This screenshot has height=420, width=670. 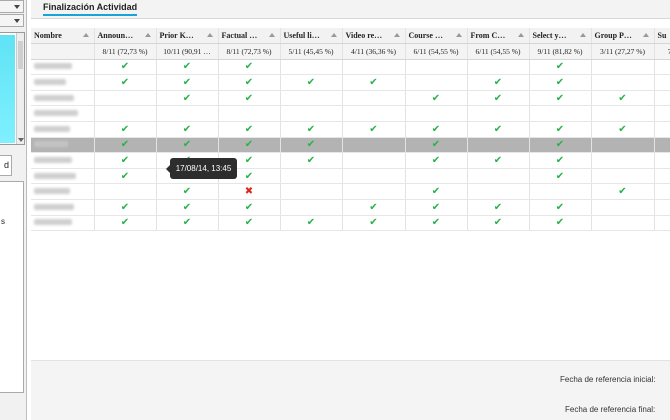 What do you see at coordinates (63, 36) in the screenshot?
I see `column-header: Nombre` at bounding box center [63, 36].